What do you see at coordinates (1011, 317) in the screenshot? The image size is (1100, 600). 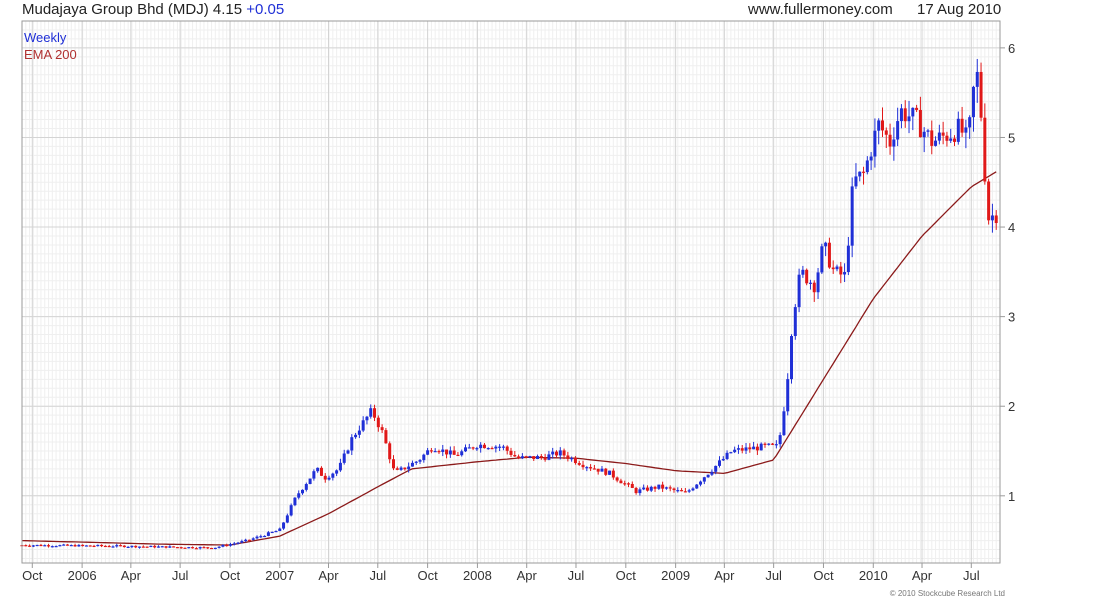 I see `y-tick-label: 3` at bounding box center [1011, 317].